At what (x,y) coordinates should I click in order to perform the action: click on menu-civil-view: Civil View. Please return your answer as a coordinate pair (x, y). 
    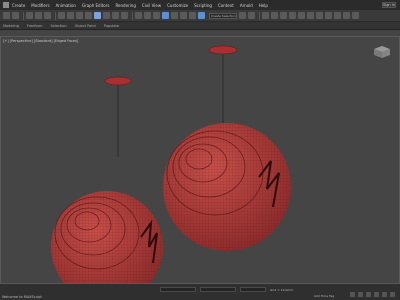
    Looking at the image, I should click on (151, 5).